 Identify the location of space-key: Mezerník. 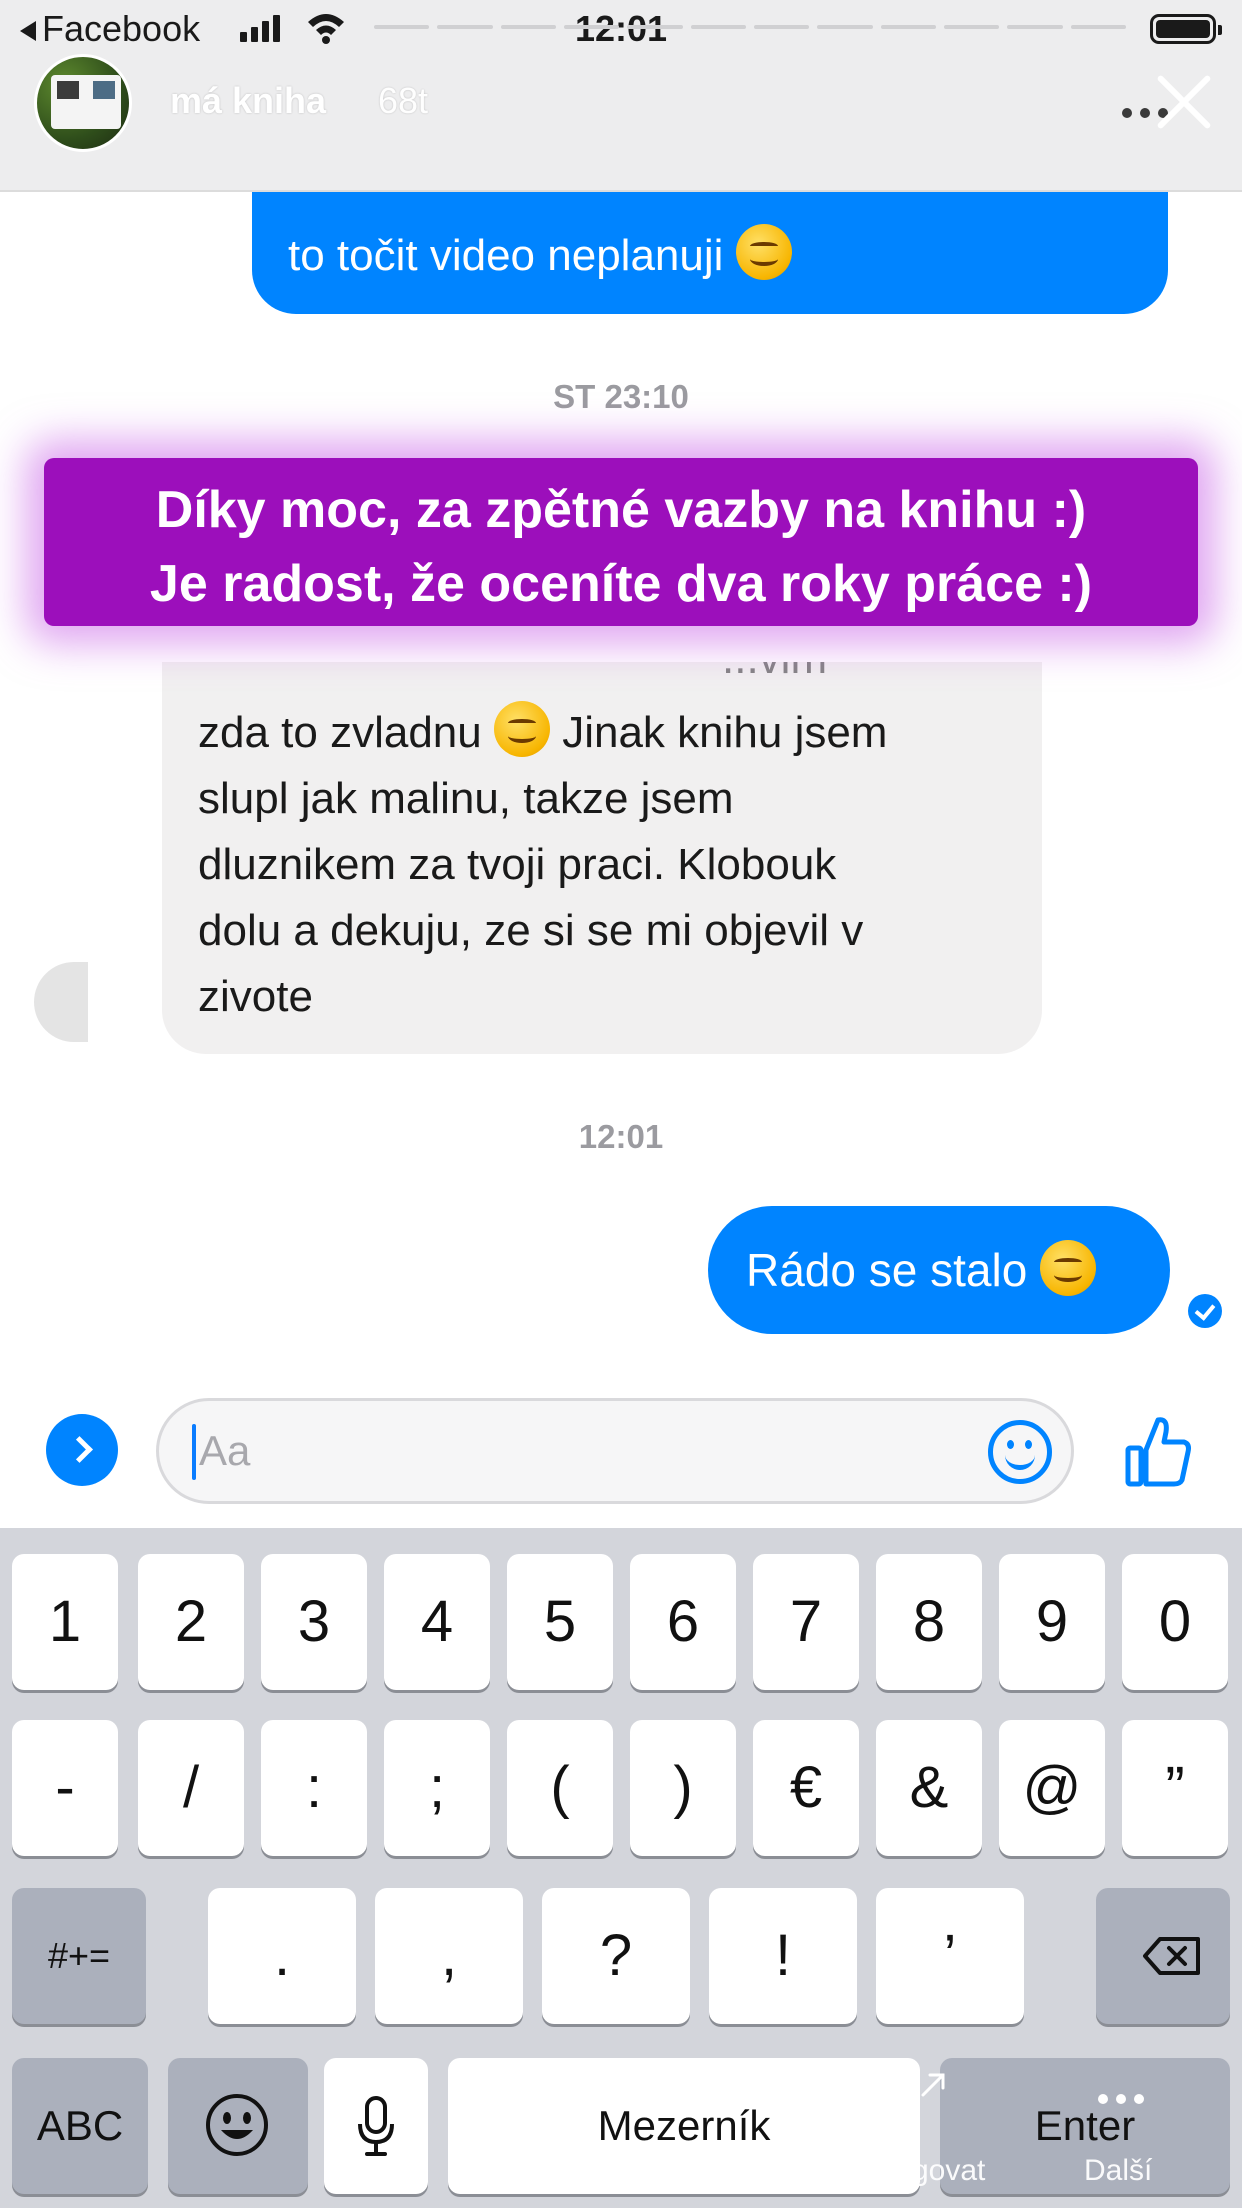
(684, 2126).